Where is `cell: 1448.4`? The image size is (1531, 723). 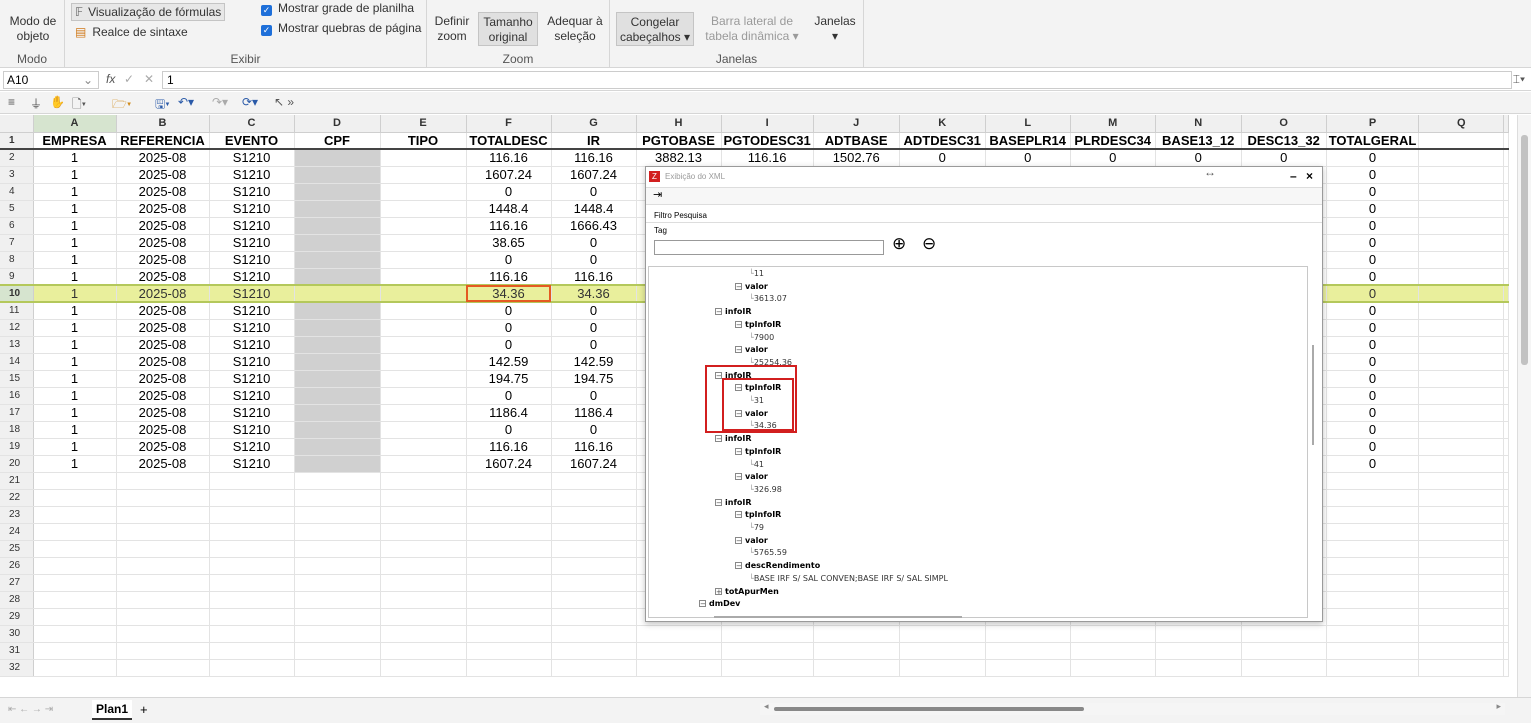 cell: 1448.4 is located at coordinates (509, 209).